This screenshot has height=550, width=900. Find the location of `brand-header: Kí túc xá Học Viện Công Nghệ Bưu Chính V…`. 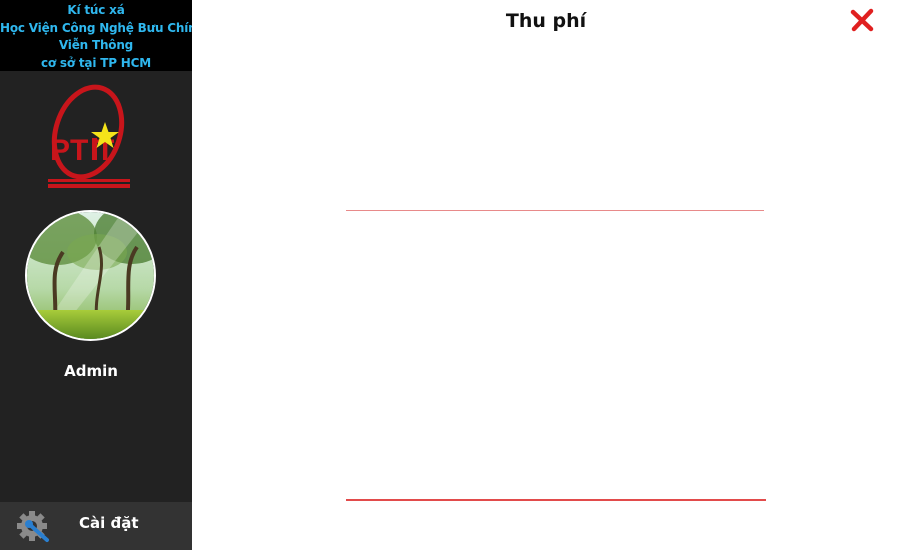

brand-header: Kí túc xá Học Viện Công Nghệ Bưu Chính V… is located at coordinates (102, 35).